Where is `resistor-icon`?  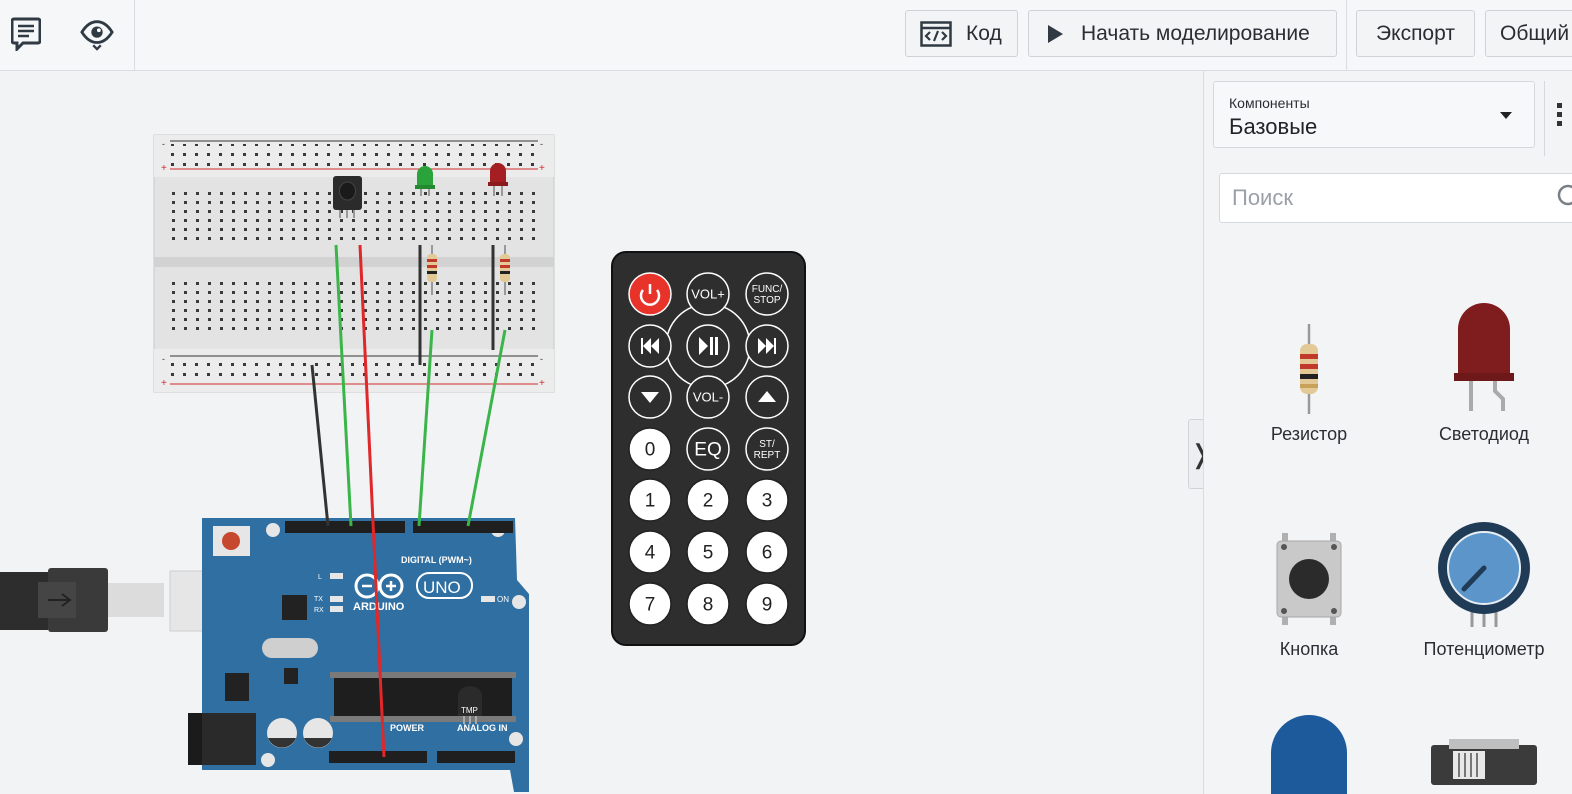 resistor-icon is located at coordinates (1309, 349).